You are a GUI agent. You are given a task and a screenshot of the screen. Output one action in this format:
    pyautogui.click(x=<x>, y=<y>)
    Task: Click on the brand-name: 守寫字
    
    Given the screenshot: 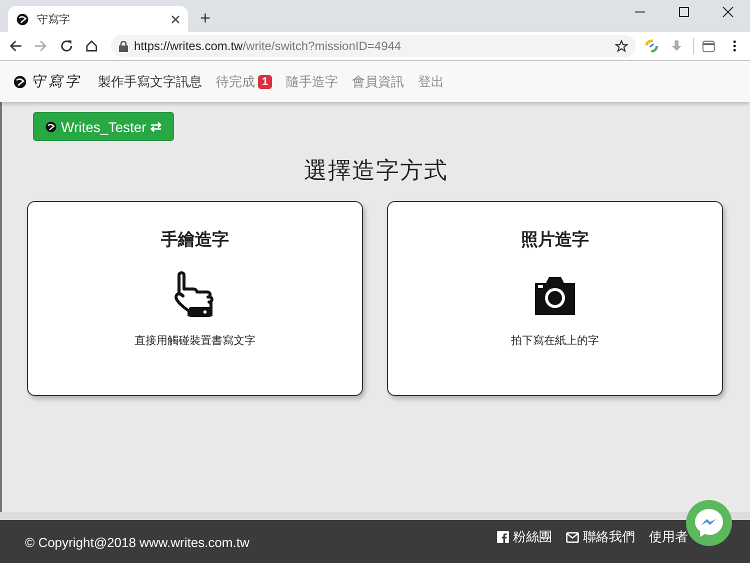 What is the action you would take?
    pyautogui.click(x=56, y=81)
    